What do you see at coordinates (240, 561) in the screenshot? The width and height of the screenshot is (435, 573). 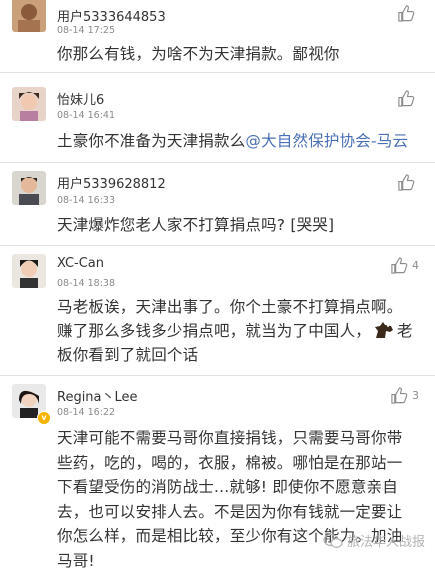 I see `comment-text-line: 马哥!` at bounding box center [240, 561].